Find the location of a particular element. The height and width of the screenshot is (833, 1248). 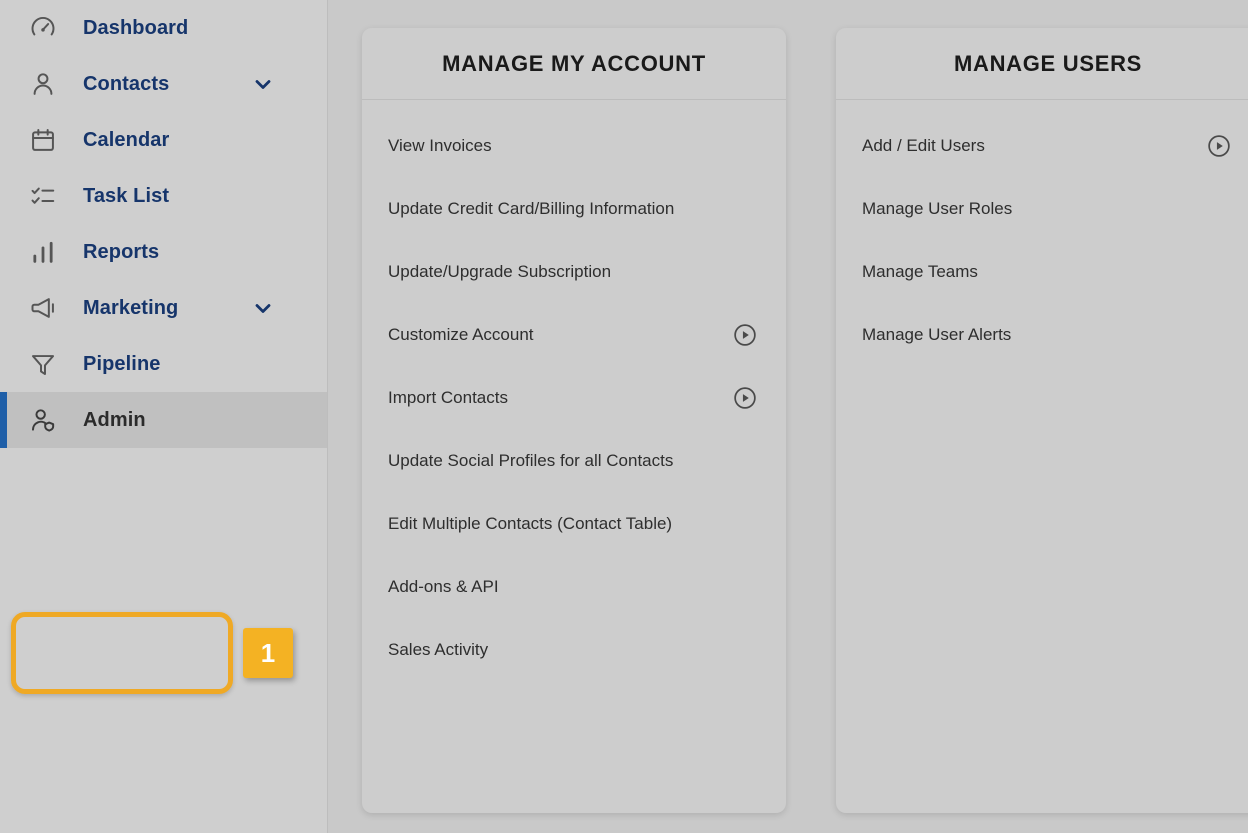

sidebar-item-label: Calendar is located at coordinates (126, 139).